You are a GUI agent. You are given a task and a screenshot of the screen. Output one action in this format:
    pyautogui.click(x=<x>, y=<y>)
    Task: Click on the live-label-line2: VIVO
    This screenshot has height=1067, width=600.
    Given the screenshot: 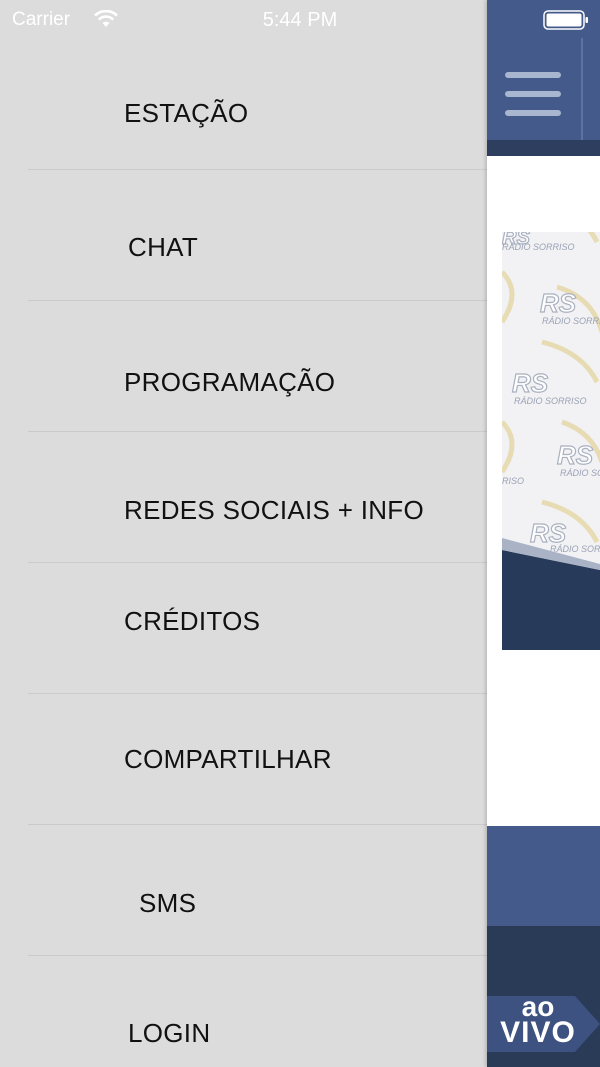 What is the action you would take?
    pyautogui.click(x=538, y=1032)
    